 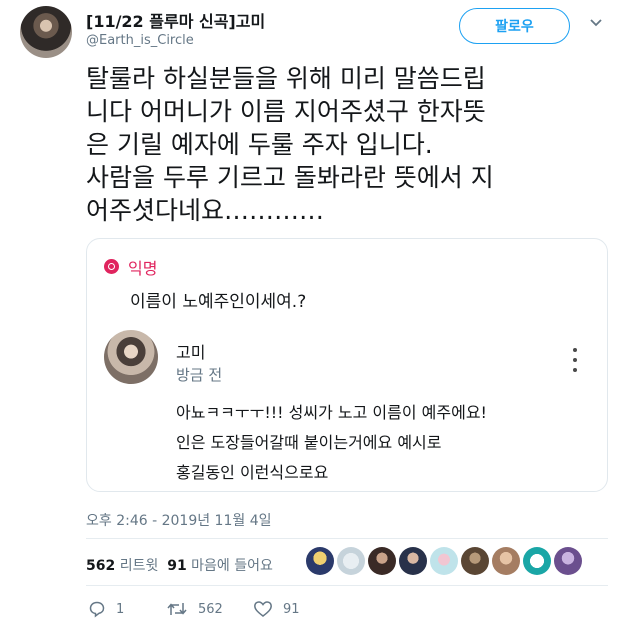 I want to click on like-action: 91, so click(x=276, y=609).